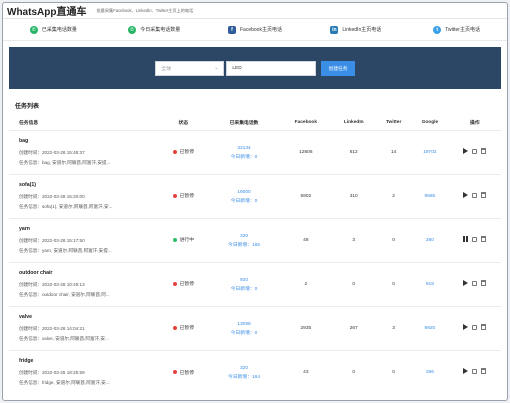  I want to click on google-cell: 9686, so click(430, 195).